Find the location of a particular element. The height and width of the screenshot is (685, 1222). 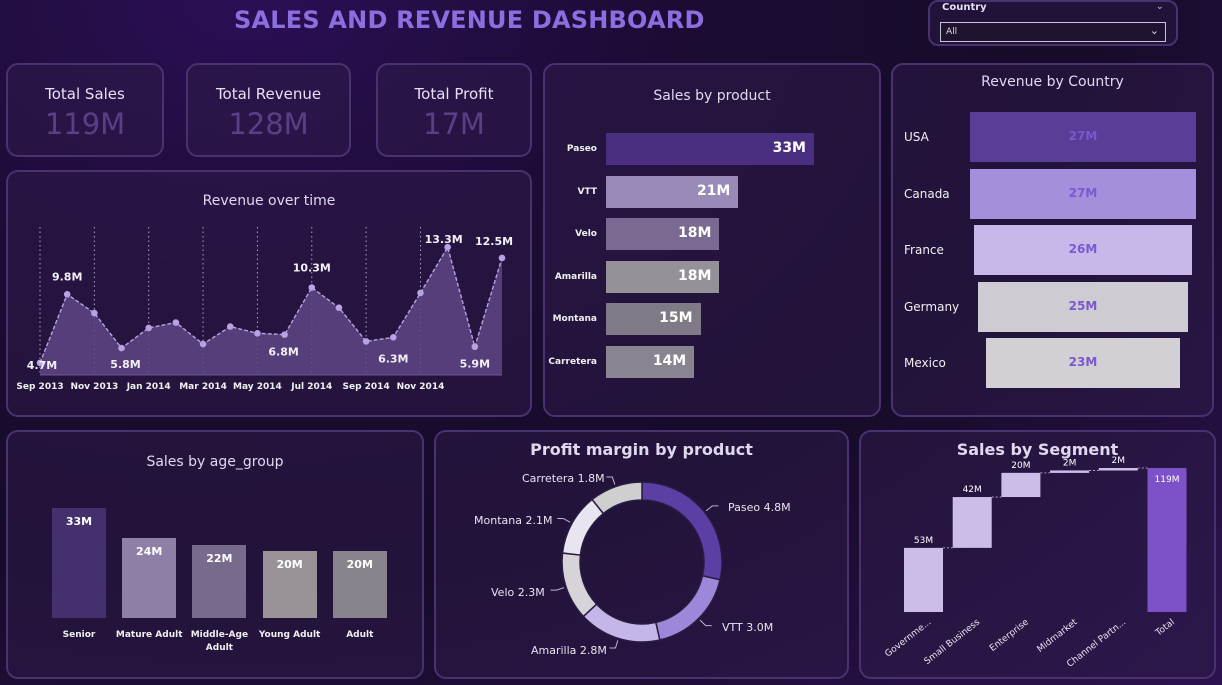

kpi-total-profit: Total Profit 17M is located at coordinates (454, 110).